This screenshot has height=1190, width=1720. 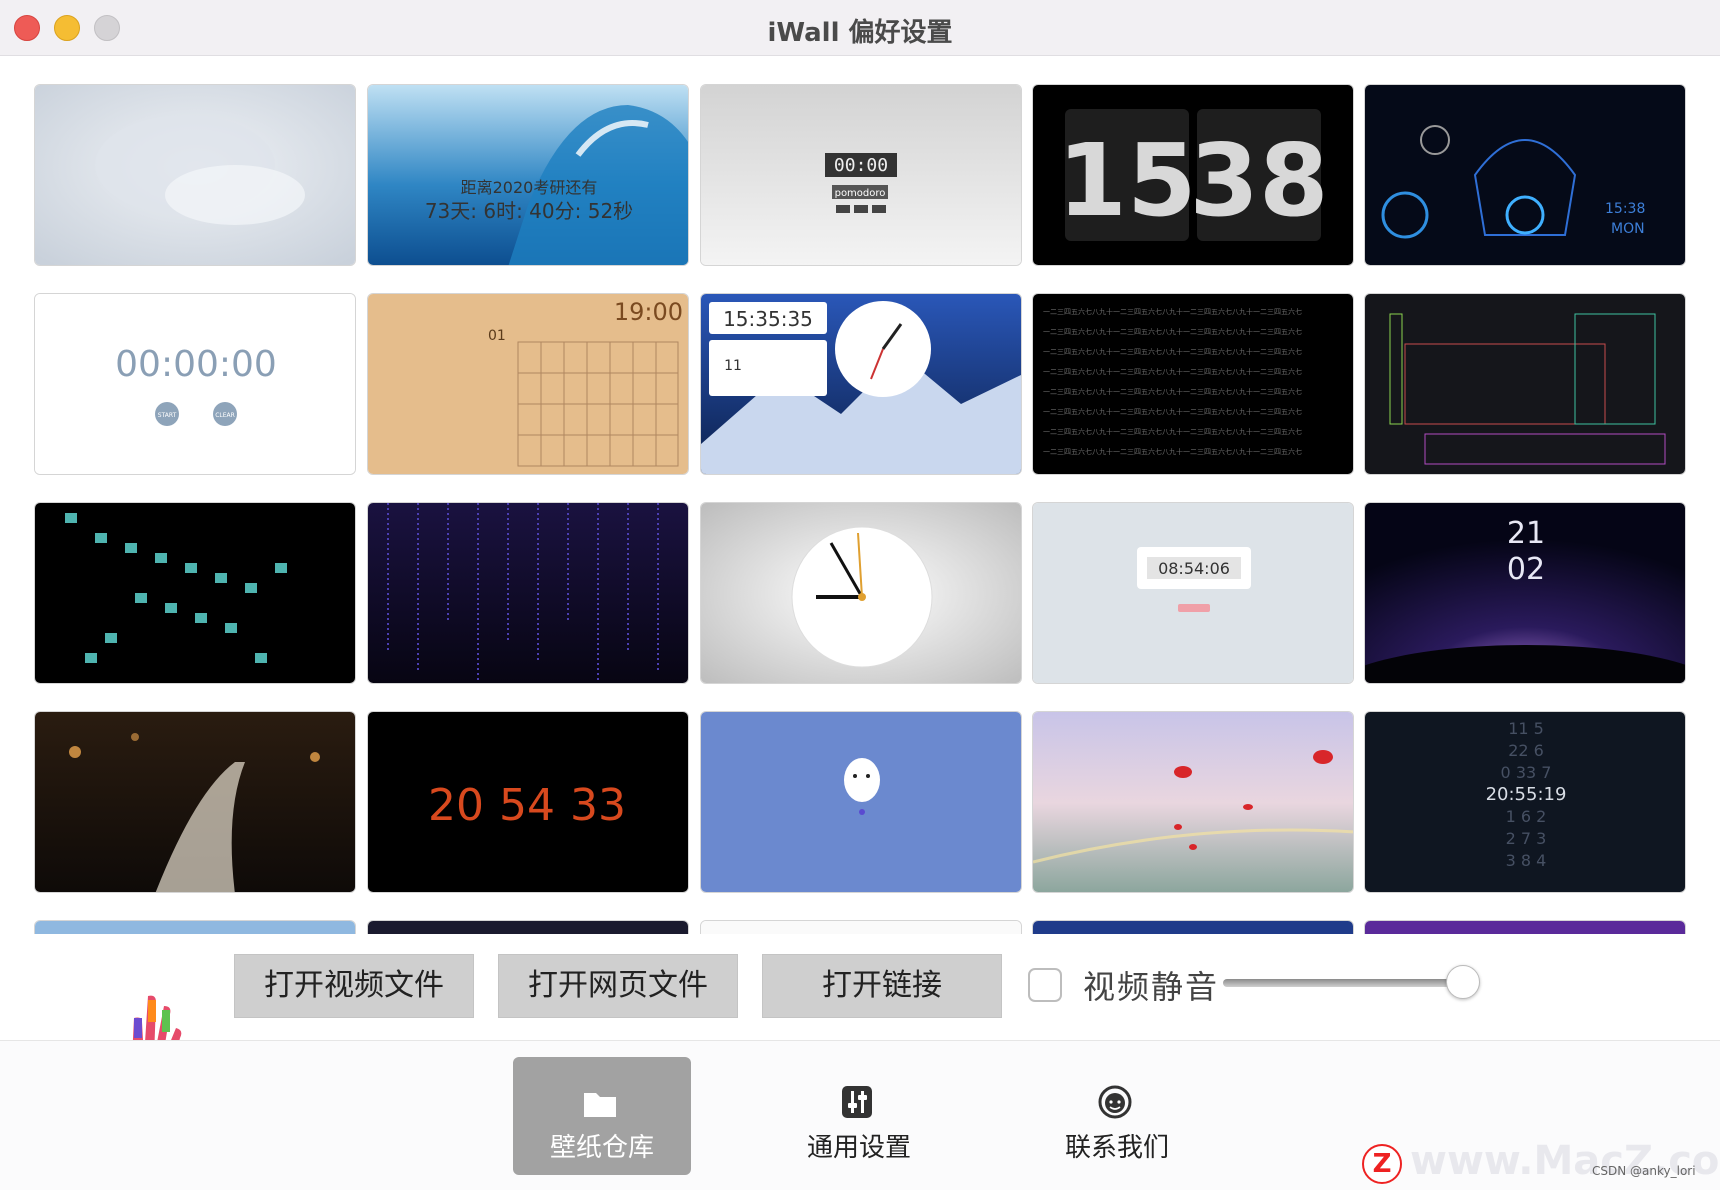 I want to click on ironman-day: MON, so click(x=1628, y=229).